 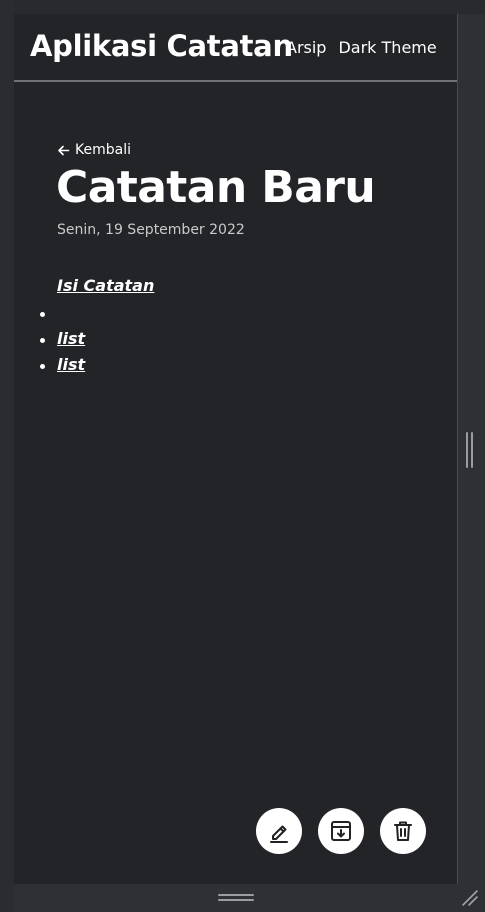 I want to click on nav-link-arsip: Arsip, so click(x=306, y=47).